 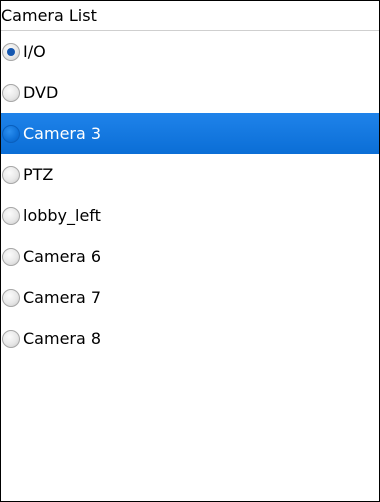 I want to click on camera-item-ptz: PTZ, so click(x=190, y=174).